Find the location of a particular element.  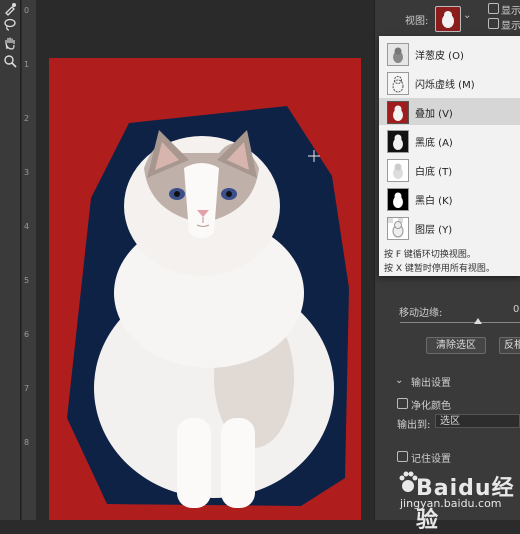

view-row: 视图: ⌄ 显示 显示 is located at coordinates (447, 17).